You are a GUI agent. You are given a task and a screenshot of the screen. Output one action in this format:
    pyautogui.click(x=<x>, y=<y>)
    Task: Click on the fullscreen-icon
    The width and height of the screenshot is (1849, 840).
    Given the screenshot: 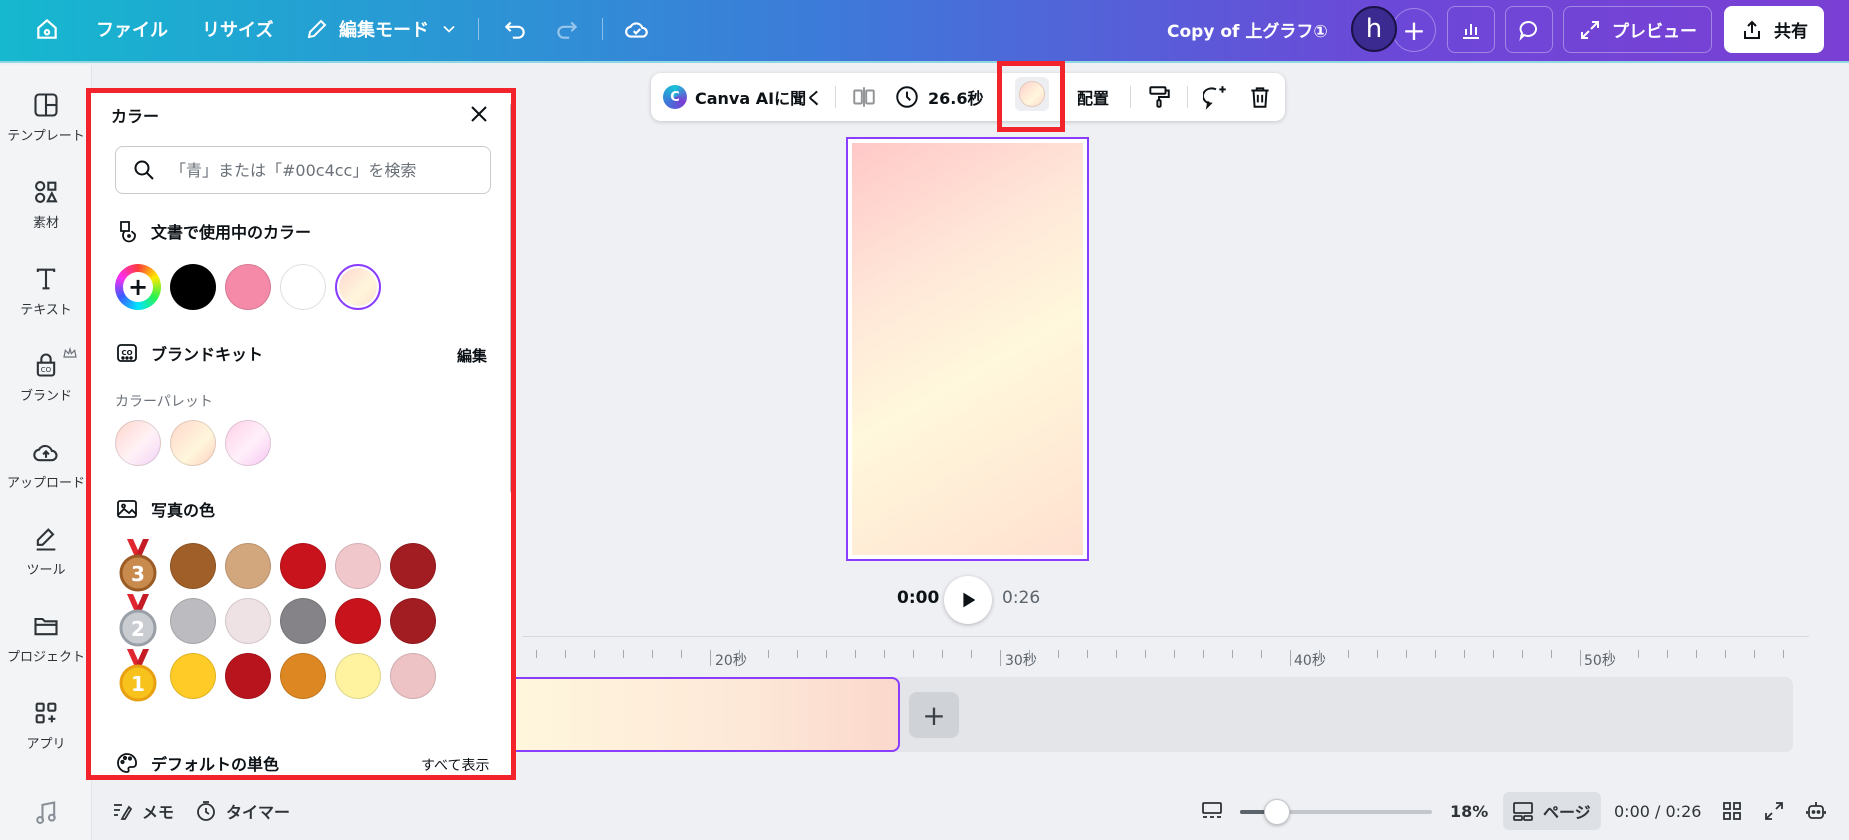 What is the action you would take?
    pyautogui.click(x=1774, y=811)
    